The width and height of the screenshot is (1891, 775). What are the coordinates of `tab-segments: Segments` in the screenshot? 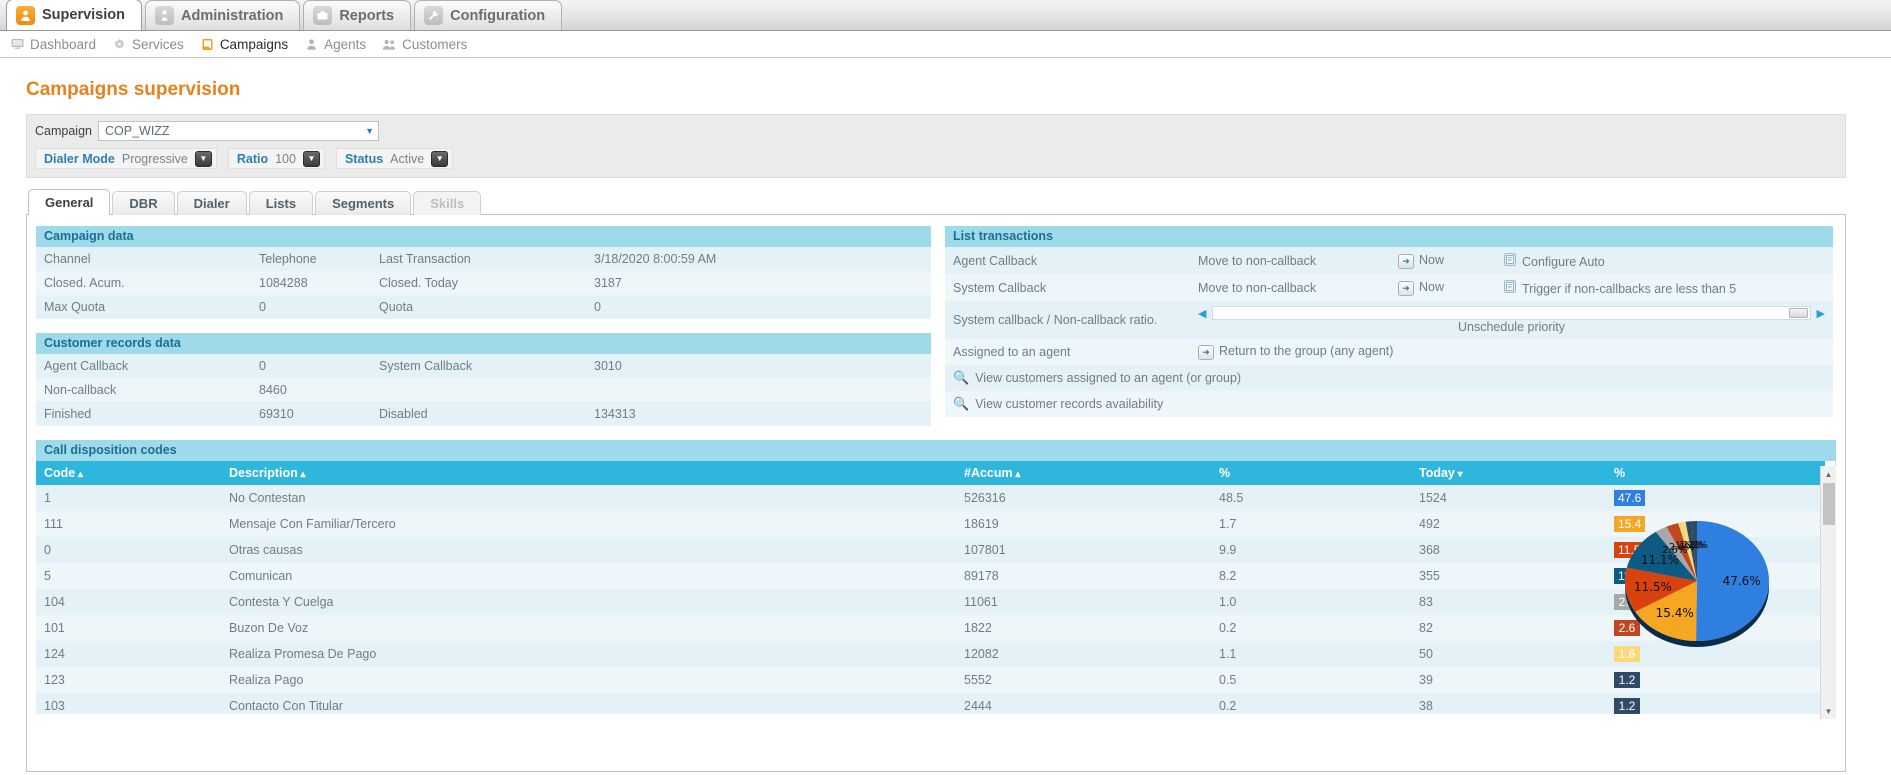 It's located at (363, 203).